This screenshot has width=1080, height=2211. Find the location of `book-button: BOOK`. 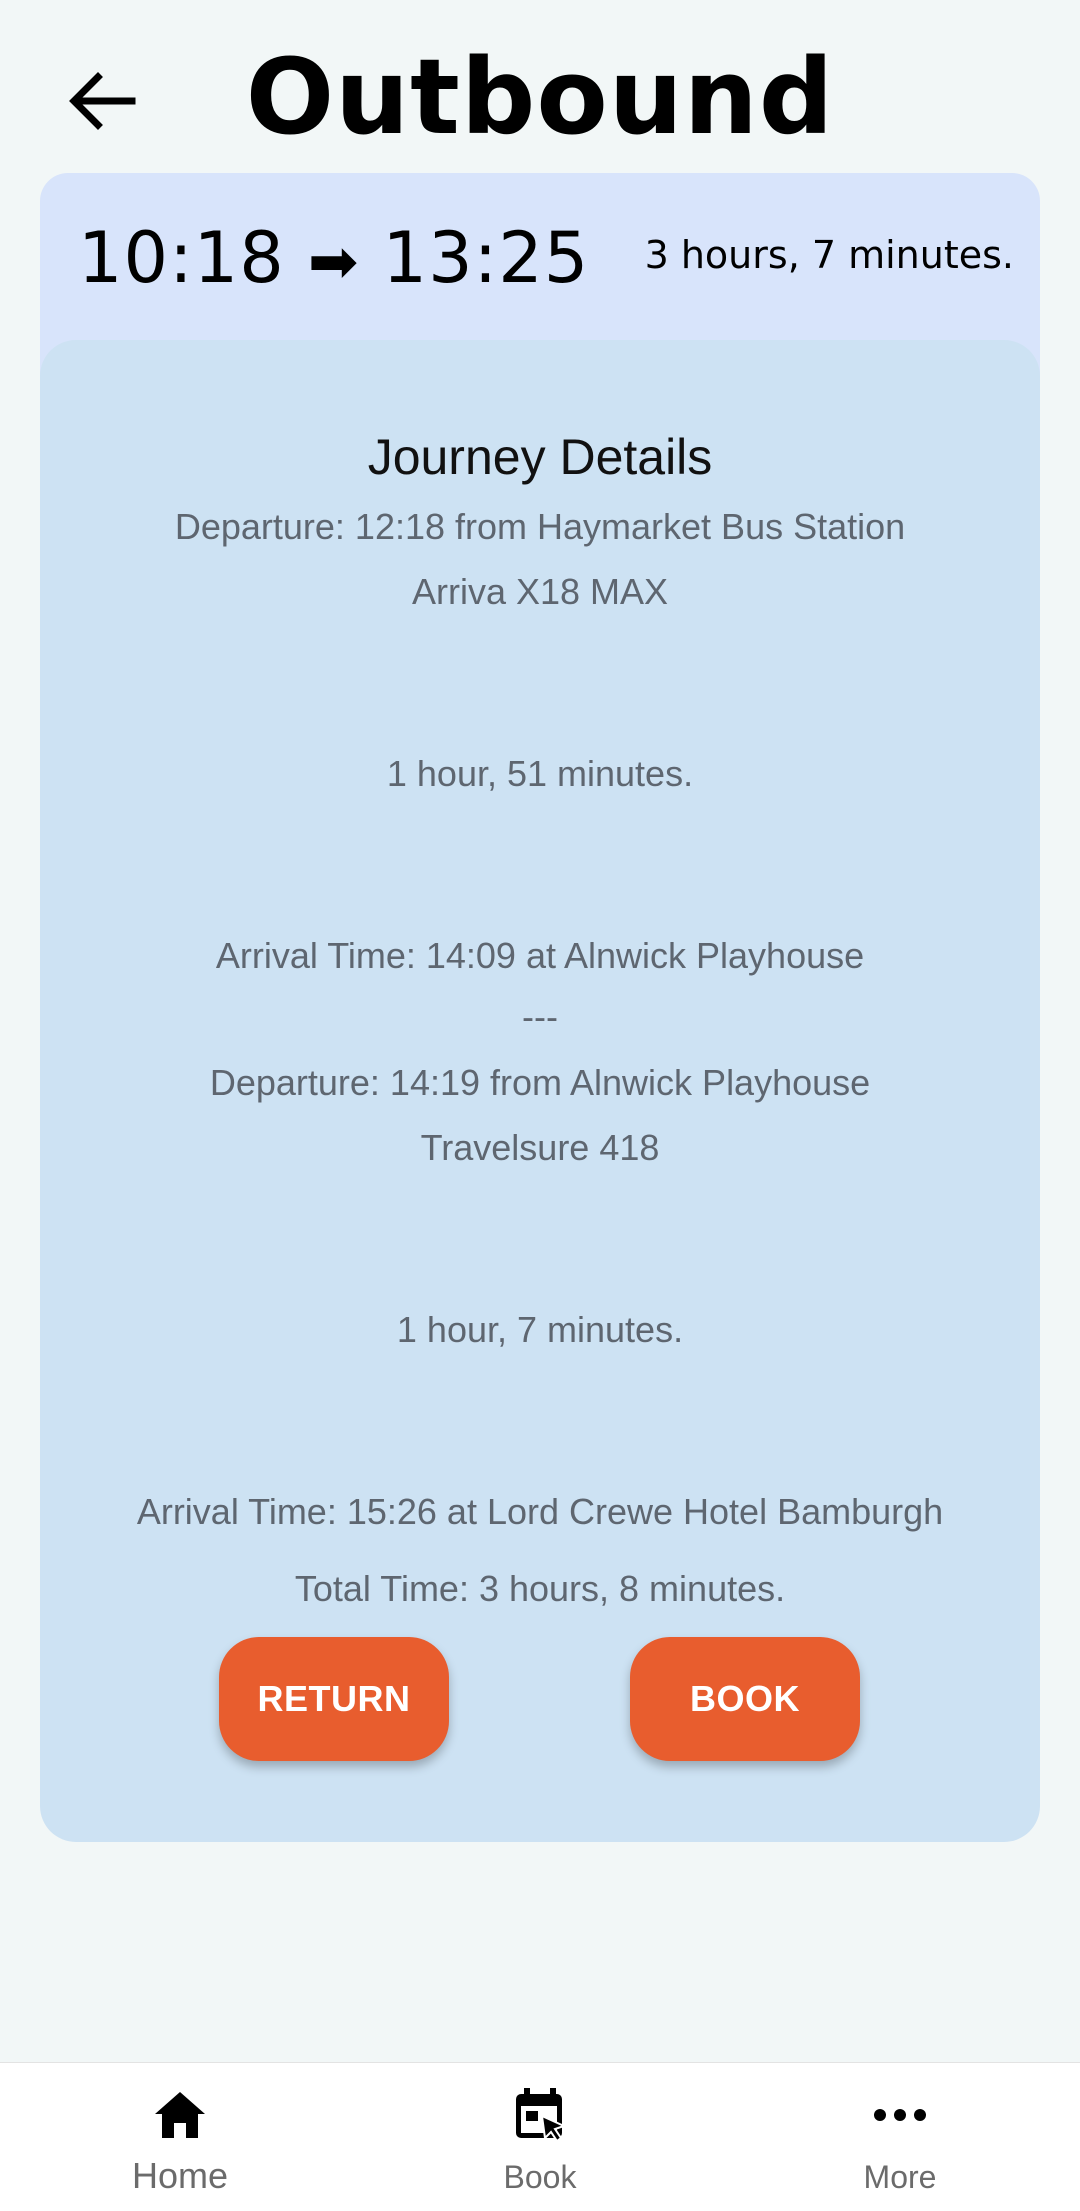

book-button: BOOK is located at coordinates (745, 1699).